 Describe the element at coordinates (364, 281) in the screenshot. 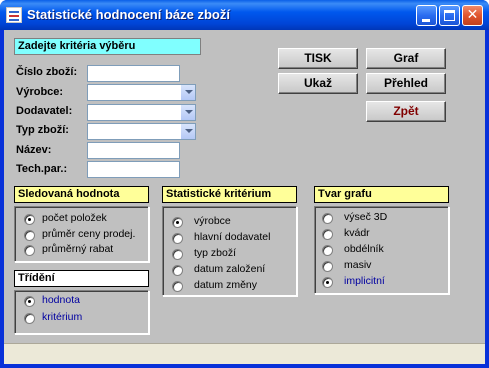

I see `option-label: implicitní` at that location.